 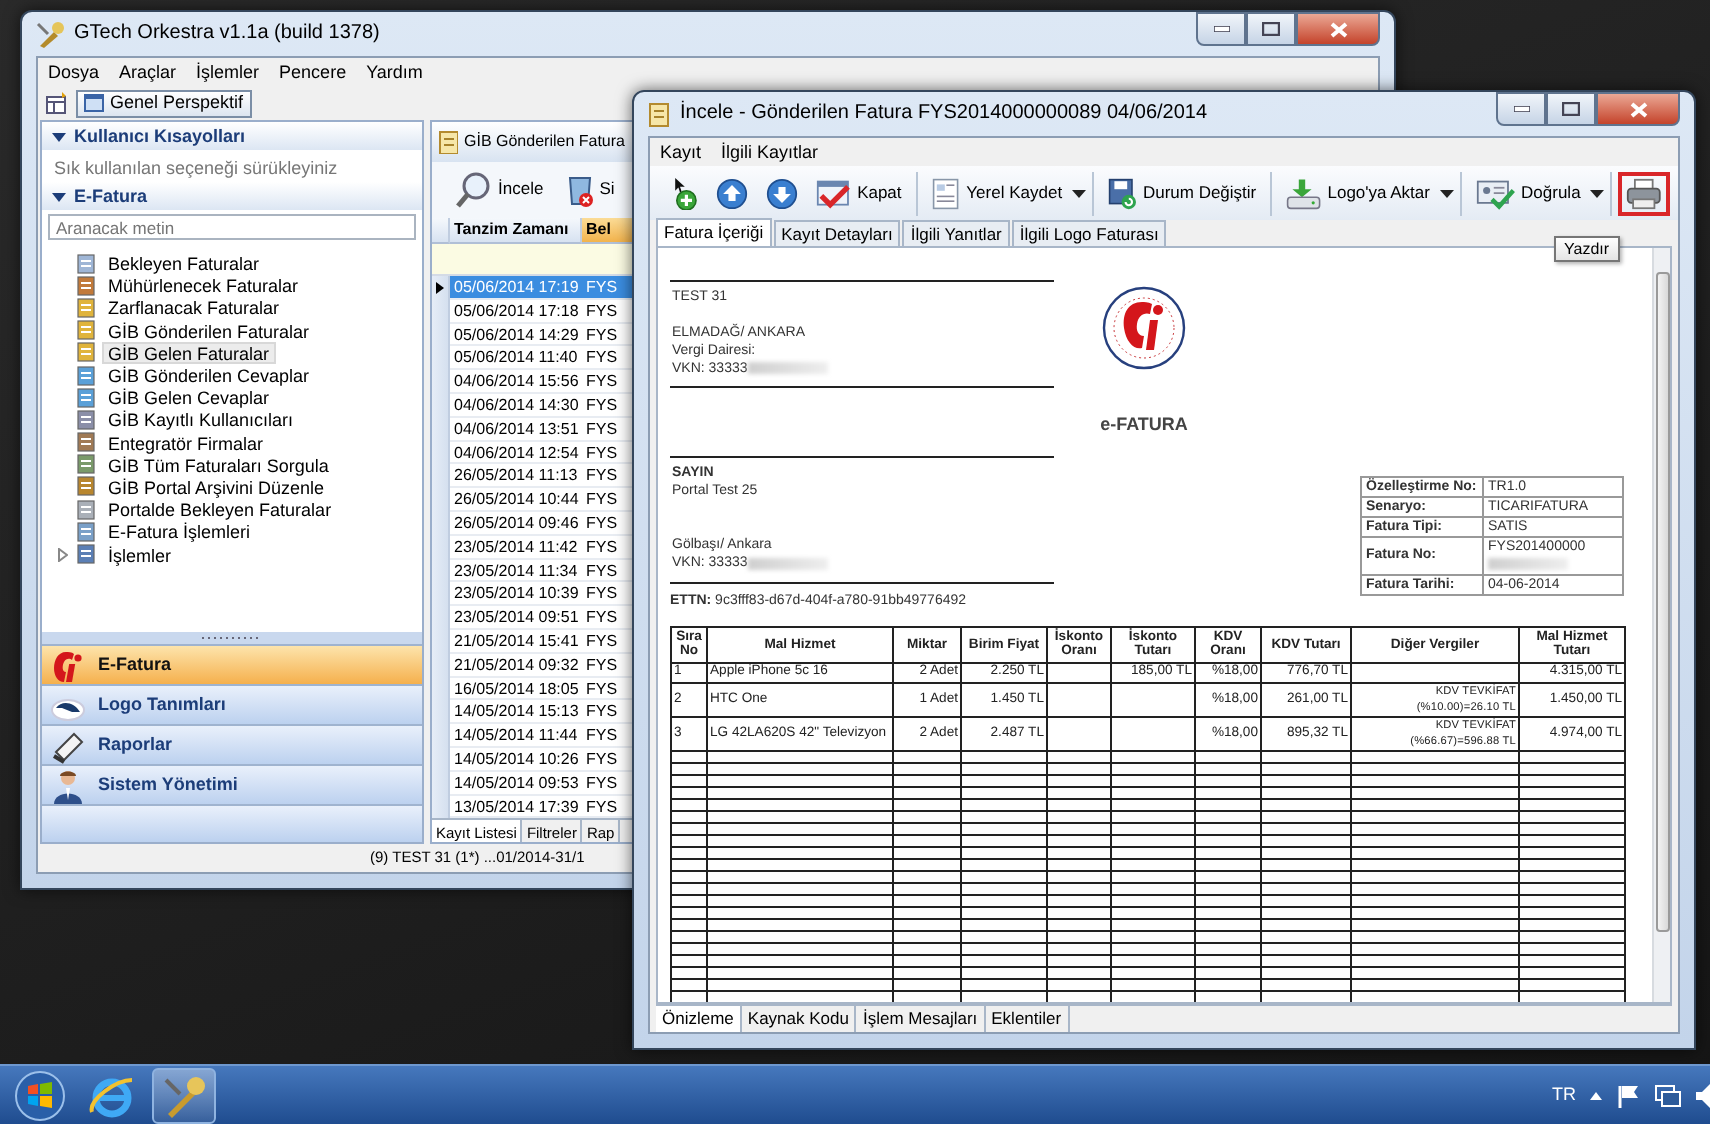 What do you see at coordinates (184, 1095) in the screenshot?
I see `taskbar-app-button` at bounding box center [184, 1095].